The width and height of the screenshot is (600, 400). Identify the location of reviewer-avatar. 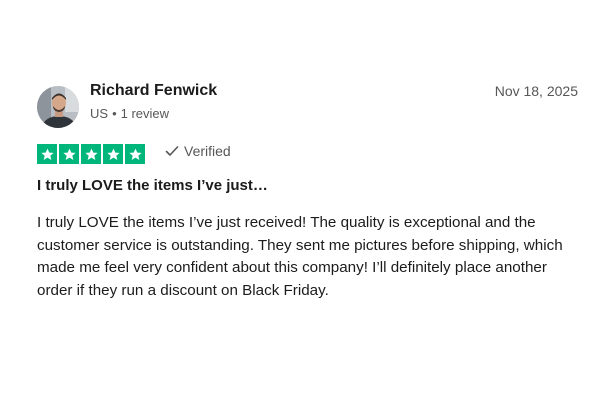
(58, 107).